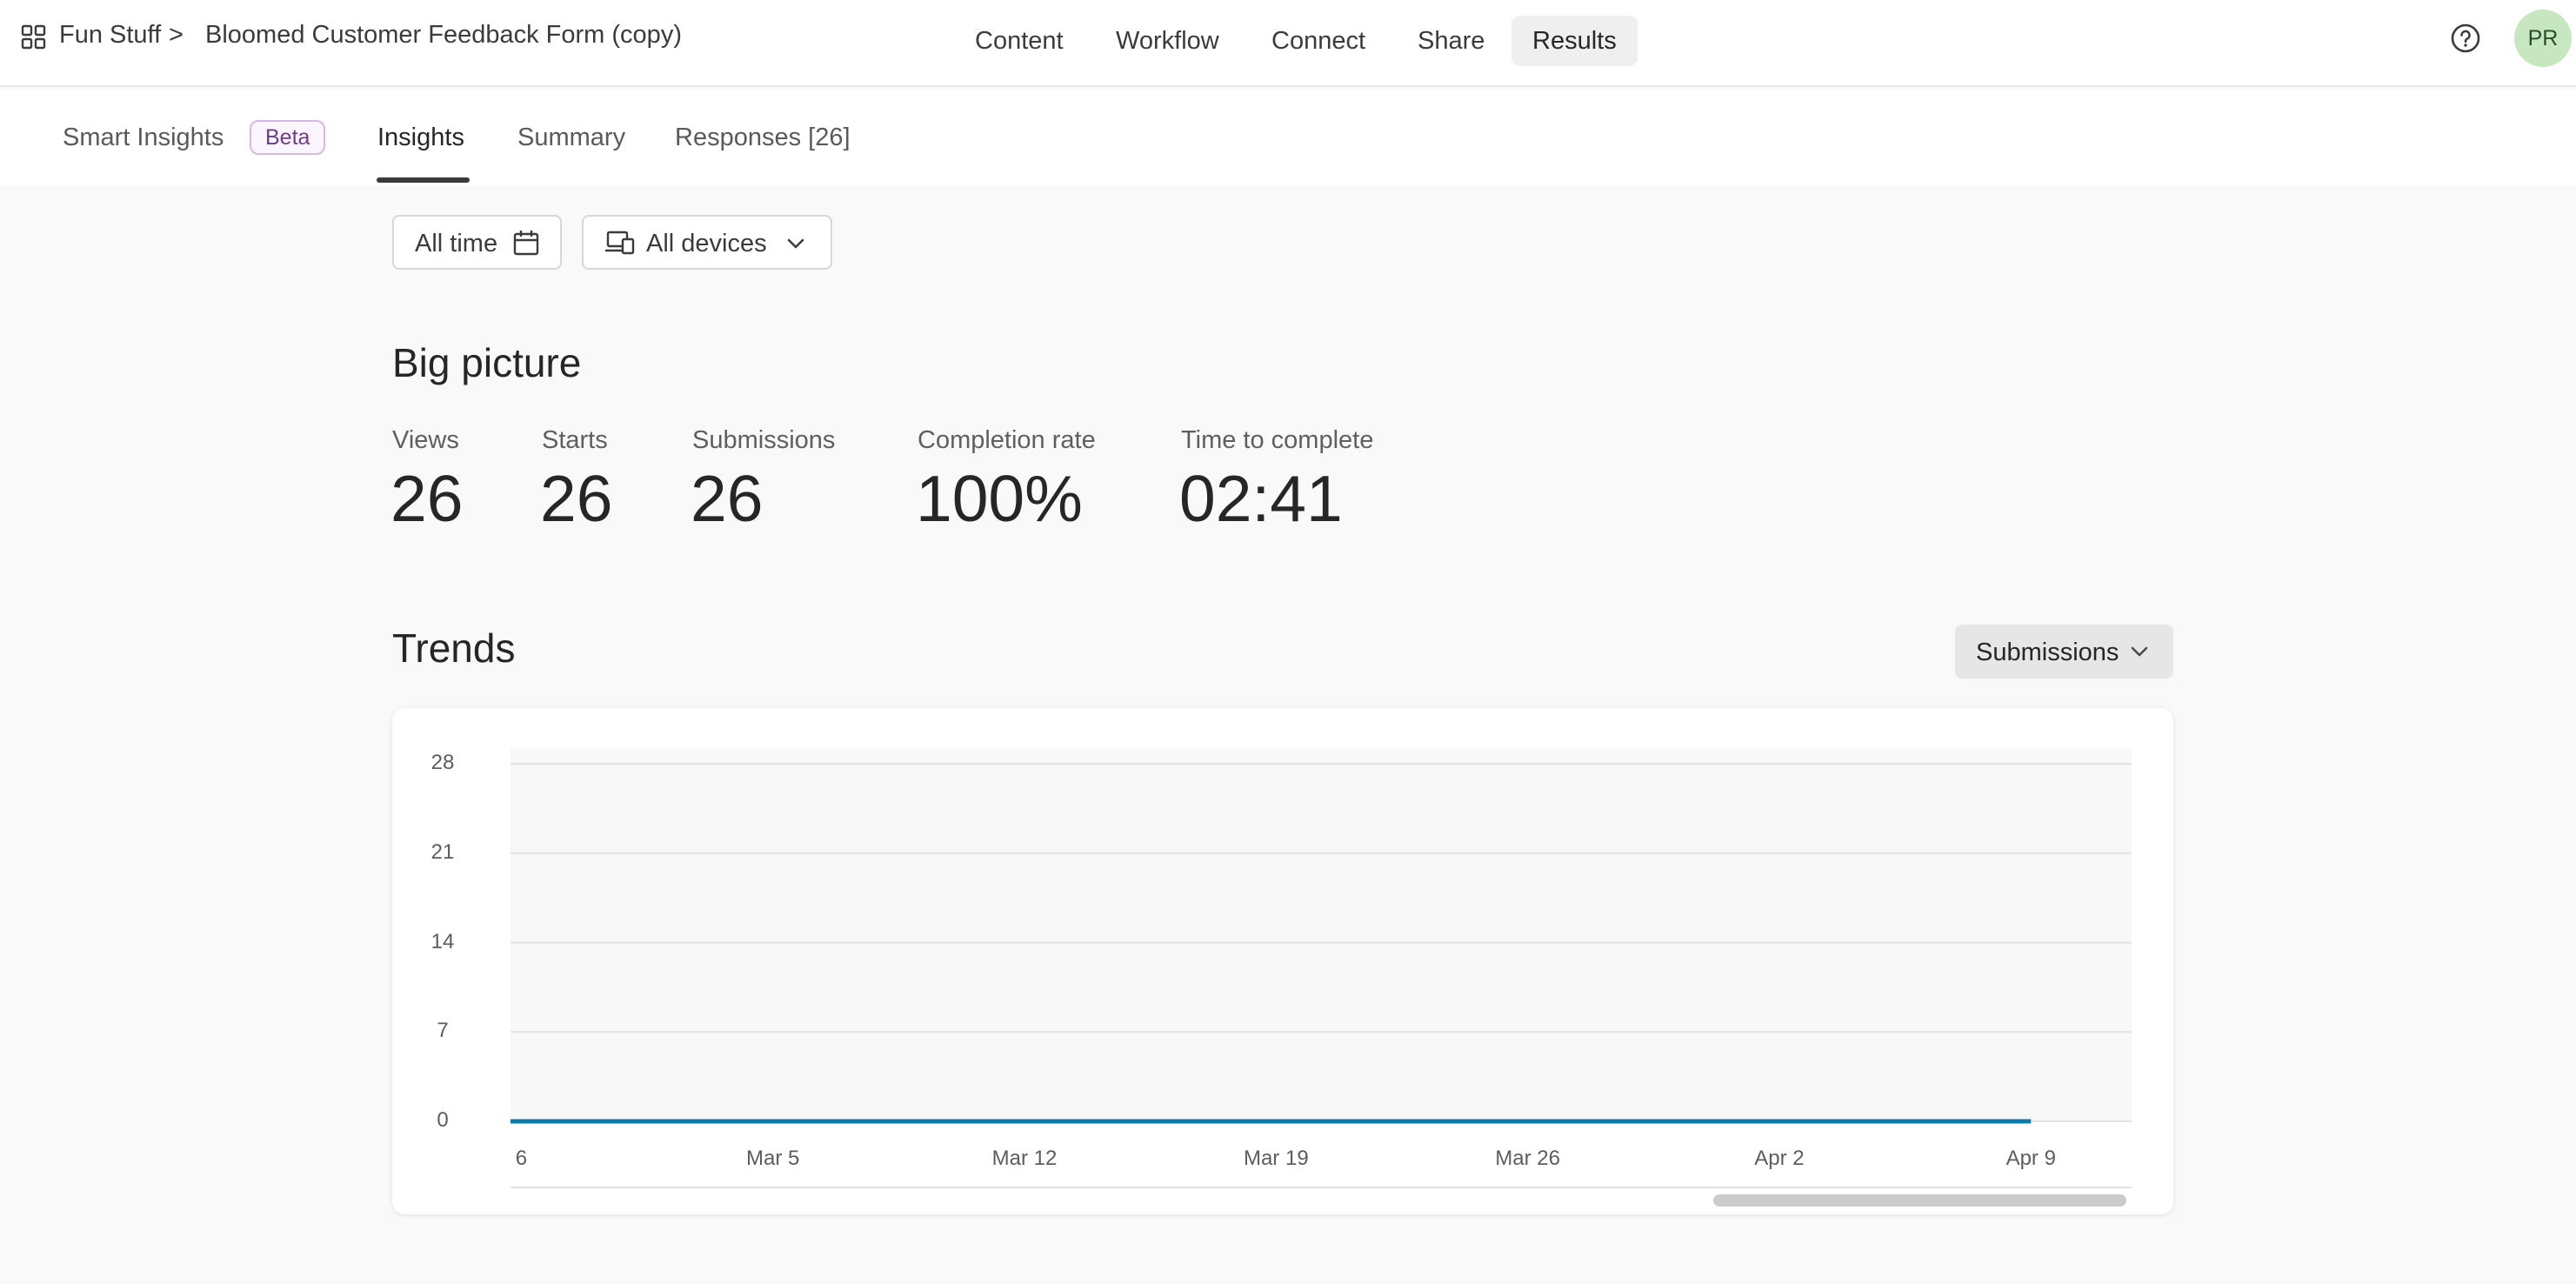 This screenshot has height=1284, width=2576. Describe the element at coordinates (1321, 1187) in the screenshot. I see `chart-scroll-track` at that location.